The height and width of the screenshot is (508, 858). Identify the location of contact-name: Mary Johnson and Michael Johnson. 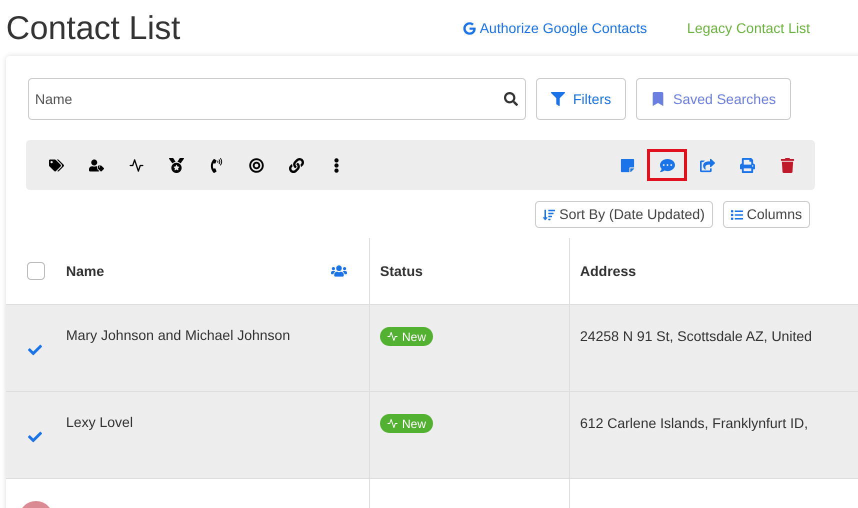
(178, 335).